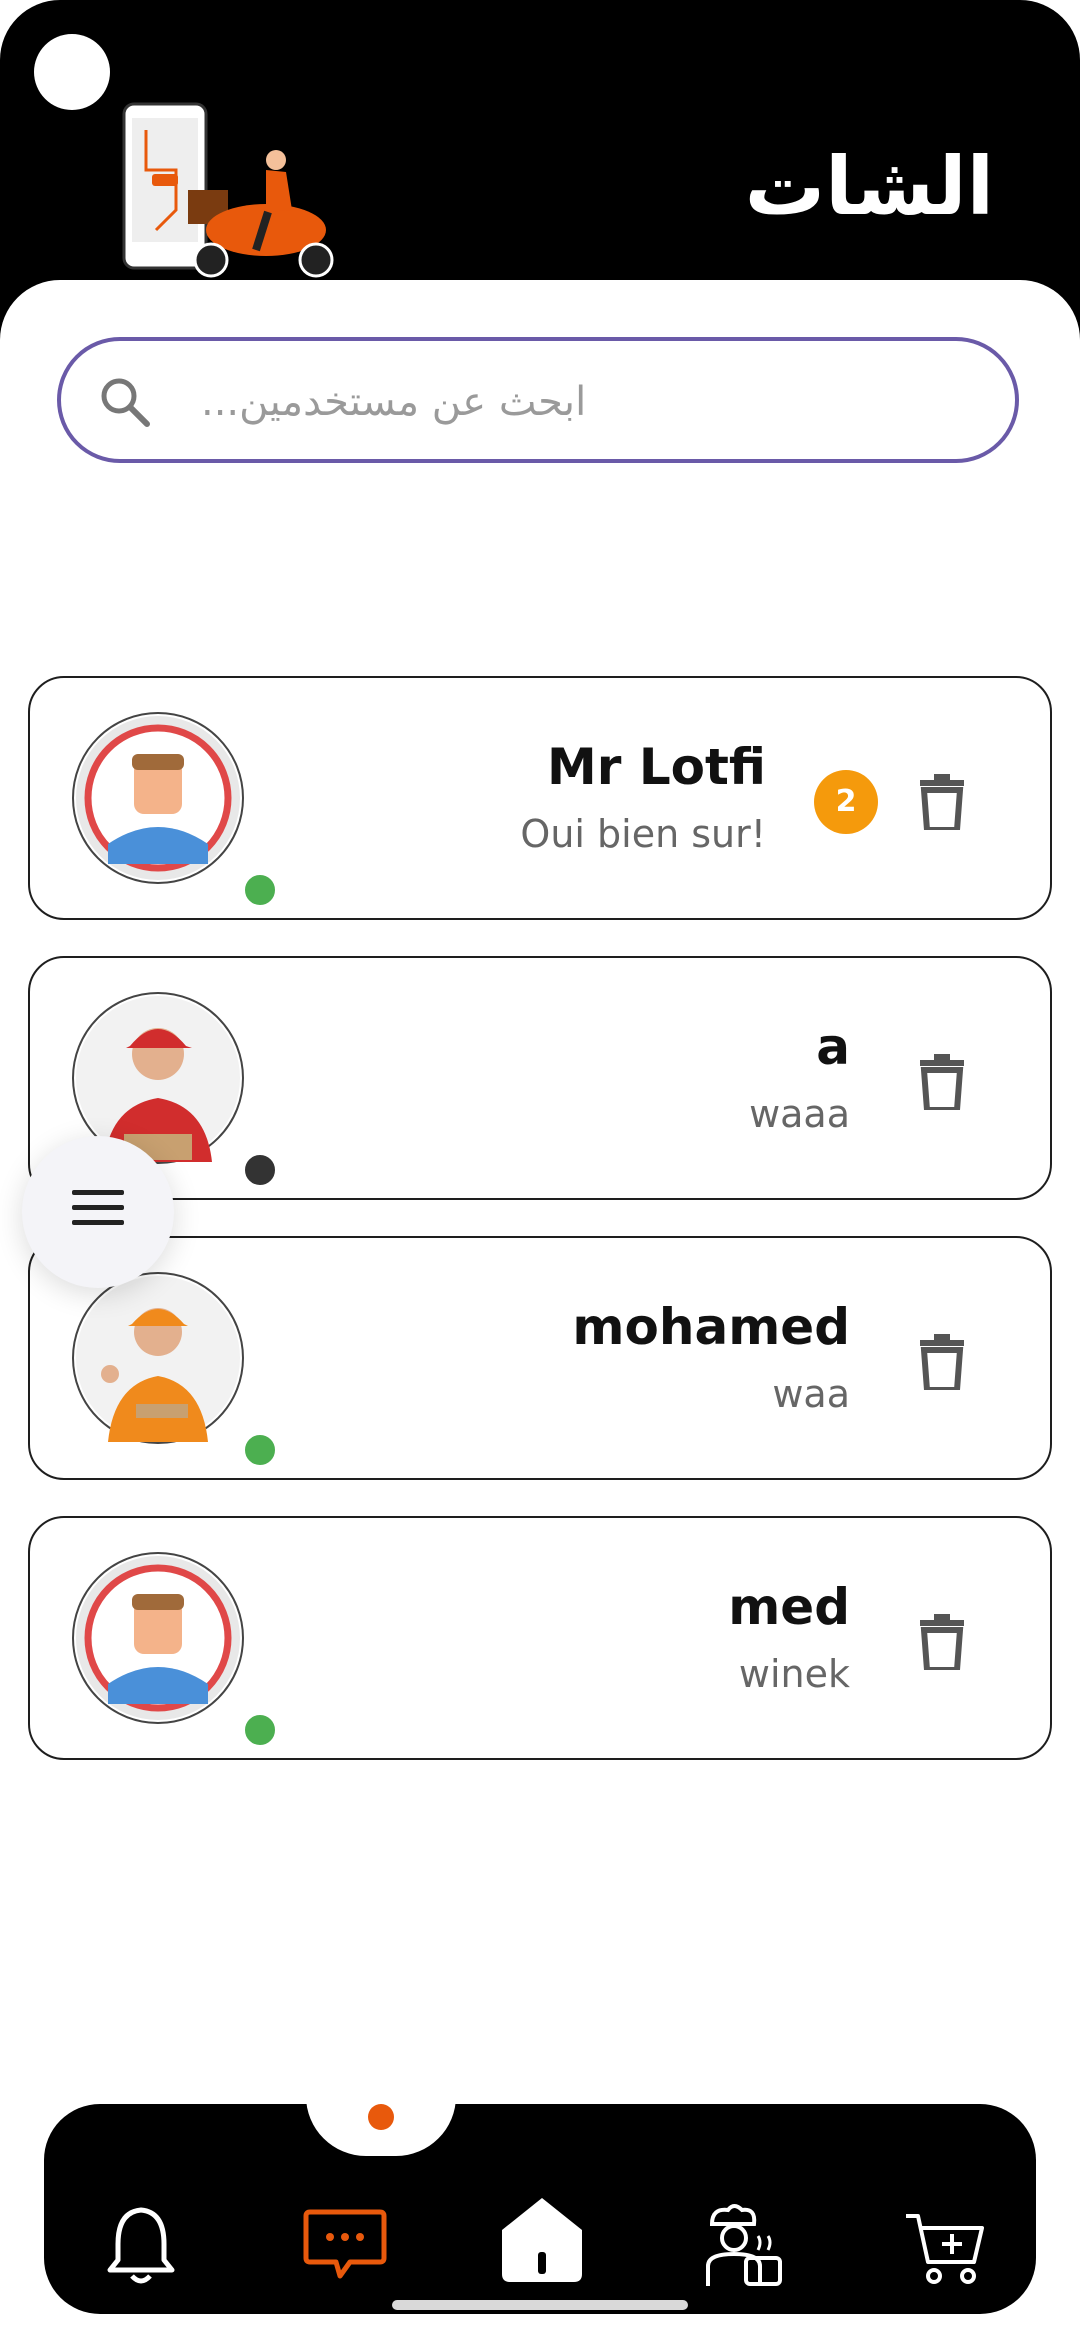 The width and height of the screenshot is (1080, 2340). What do you see at coordinates (540, 1638) in the screenshot?
I see `chat-item: med winek` at bounding box center [540, 1638].